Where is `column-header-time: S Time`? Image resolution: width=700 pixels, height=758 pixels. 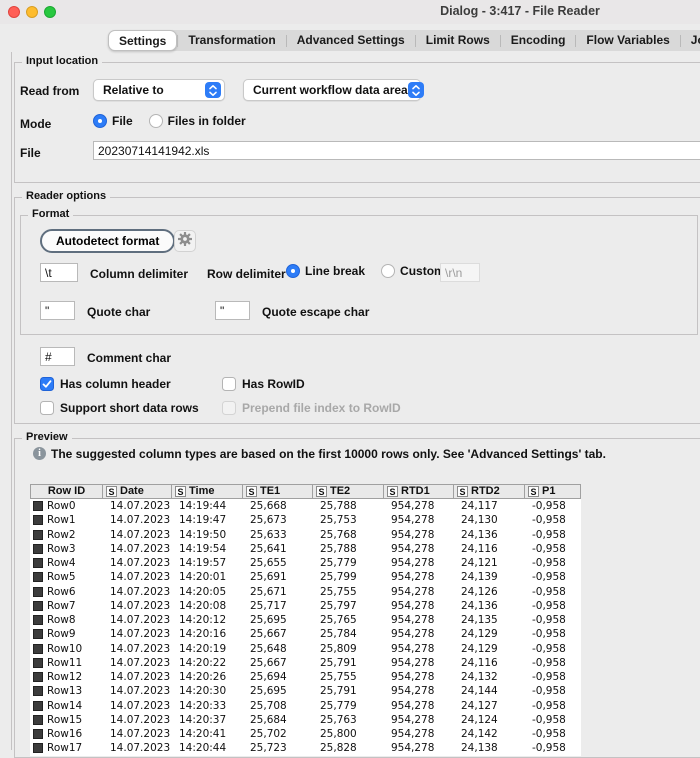
column-header-time: S Time is located at coordinates (207, 491).